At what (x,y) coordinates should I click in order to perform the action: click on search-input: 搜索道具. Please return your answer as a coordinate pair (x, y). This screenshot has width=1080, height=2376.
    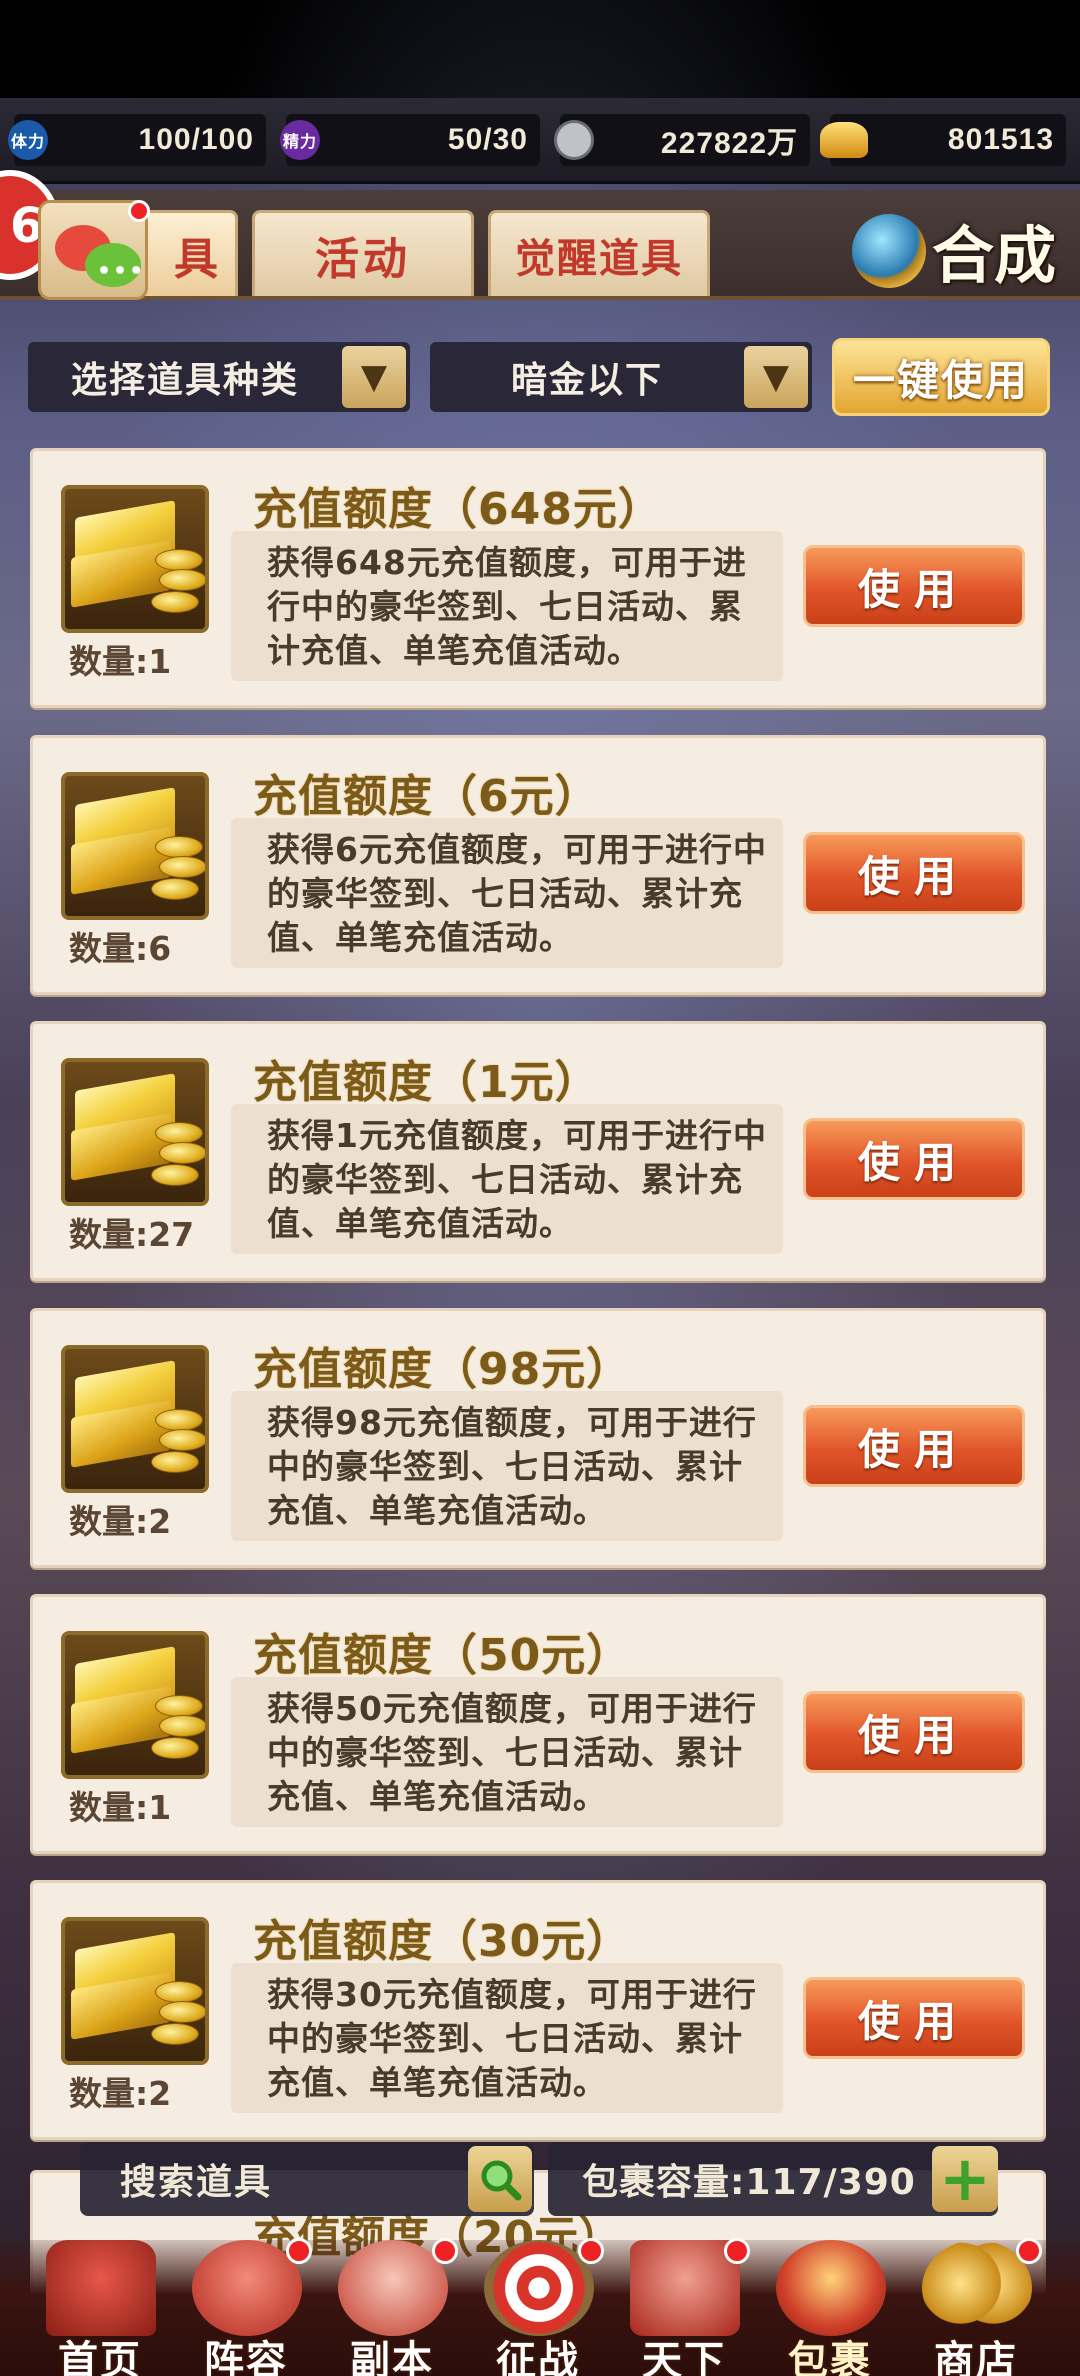
    Looking at the image, I should click on (307, 2179).